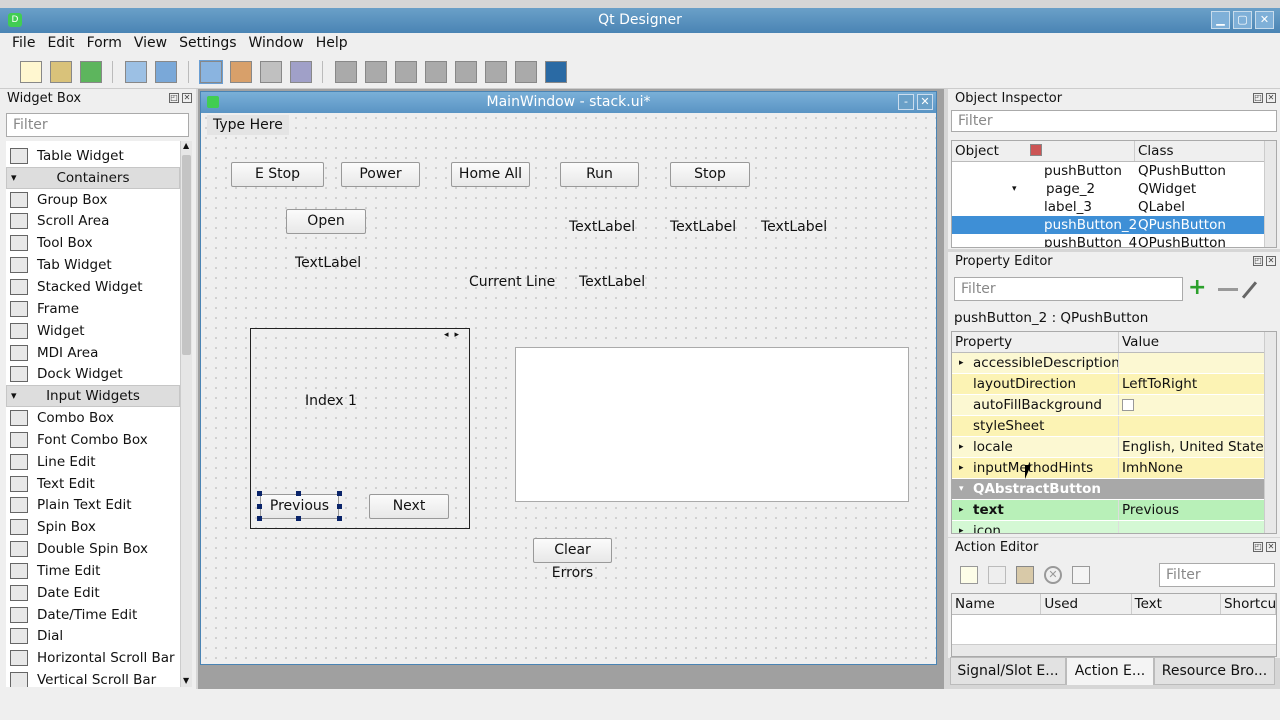 The image size is (1280, 720). Describe the element at coordinates (1114, 240) in the screenshot. I see `object-tree-row: pushButton_4 QPushButton` at that location.